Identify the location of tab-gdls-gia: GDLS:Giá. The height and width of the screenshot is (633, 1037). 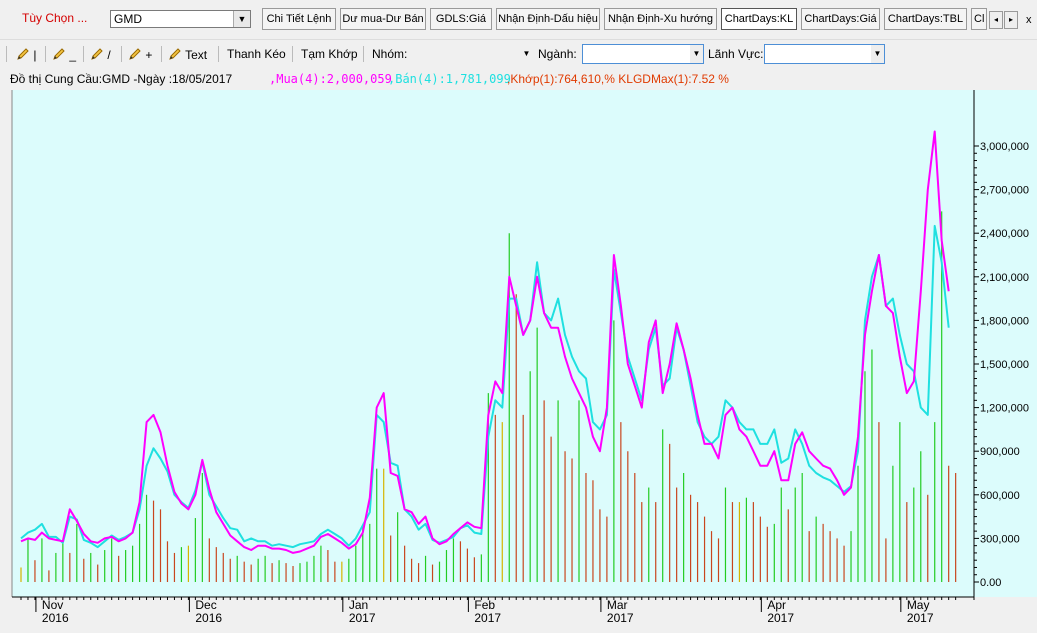
(461, 19).